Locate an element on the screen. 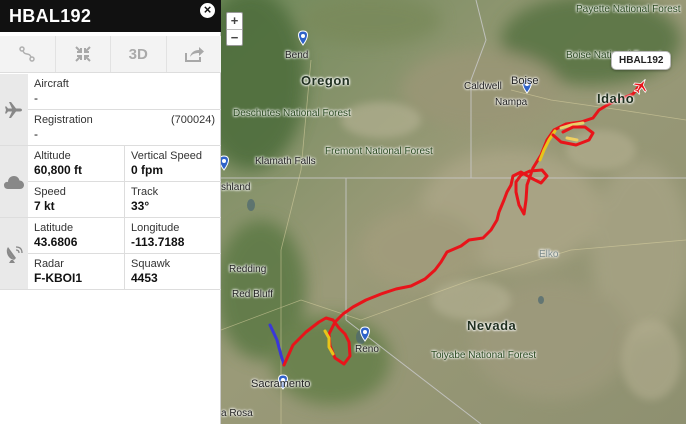 This screenshot has width=686, height=424. label-boise: Boise is located at coordinates (525, 81).